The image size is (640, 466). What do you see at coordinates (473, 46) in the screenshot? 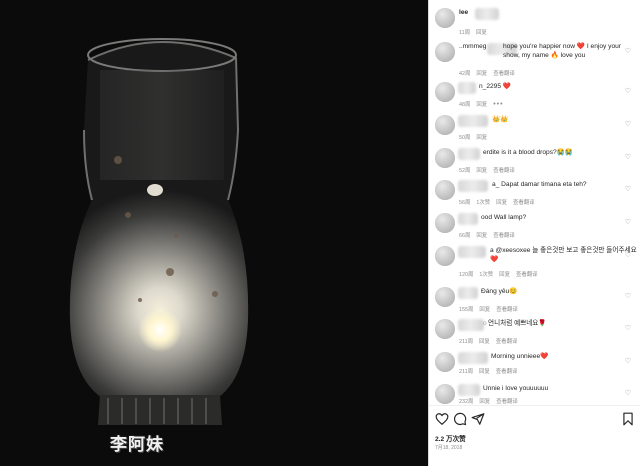
I see `comment-prefix: ..mmmeg` at bounding box center [473, 46].